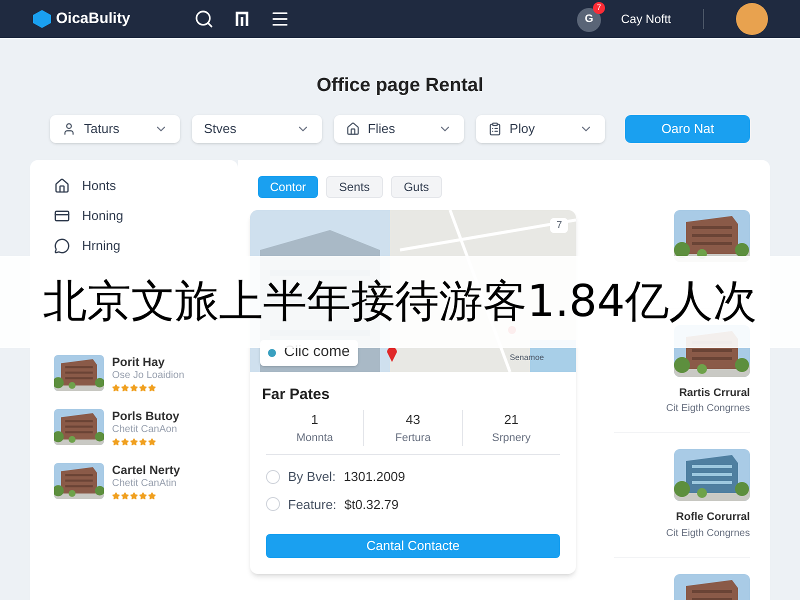  I want to click on option-label: Feature:, so click(312, 505).